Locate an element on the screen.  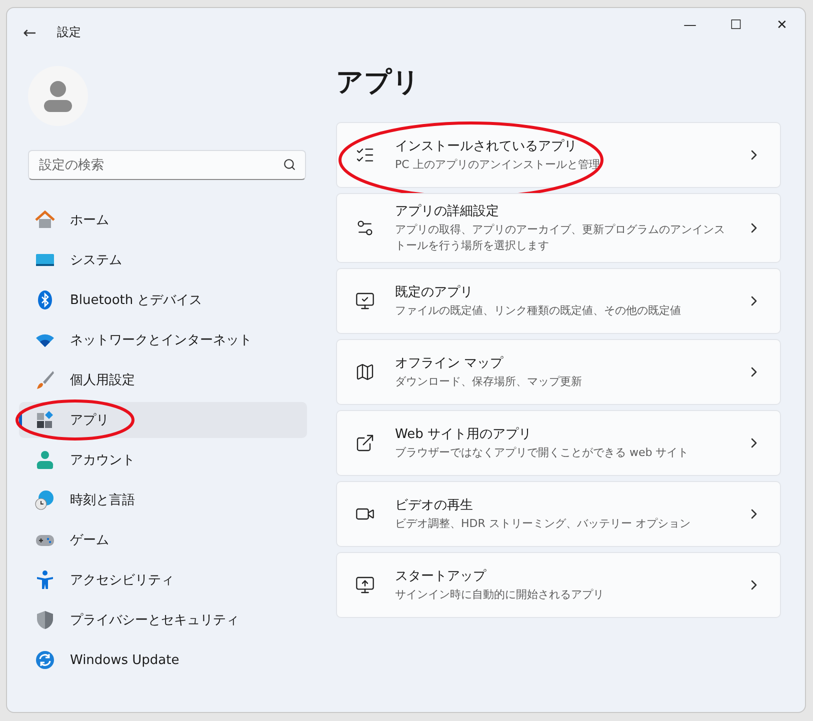
link-out-icon is located at coordinates (365, 443).